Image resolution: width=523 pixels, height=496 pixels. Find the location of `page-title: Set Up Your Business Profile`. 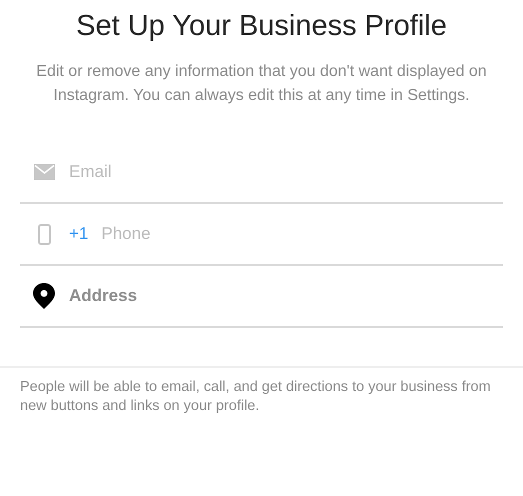

page-title: Set Up Your Business Profile is located at coordinates (261, 26).